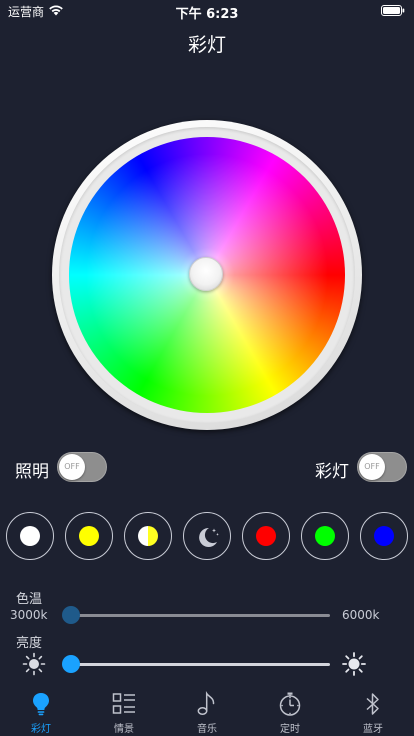 The height and width of the screenshot is (736, 414). What do you see at coordinates (332, 472) in the screenshot?
I see `color-light-label: 彩灯` at bounding box center [332, 472].